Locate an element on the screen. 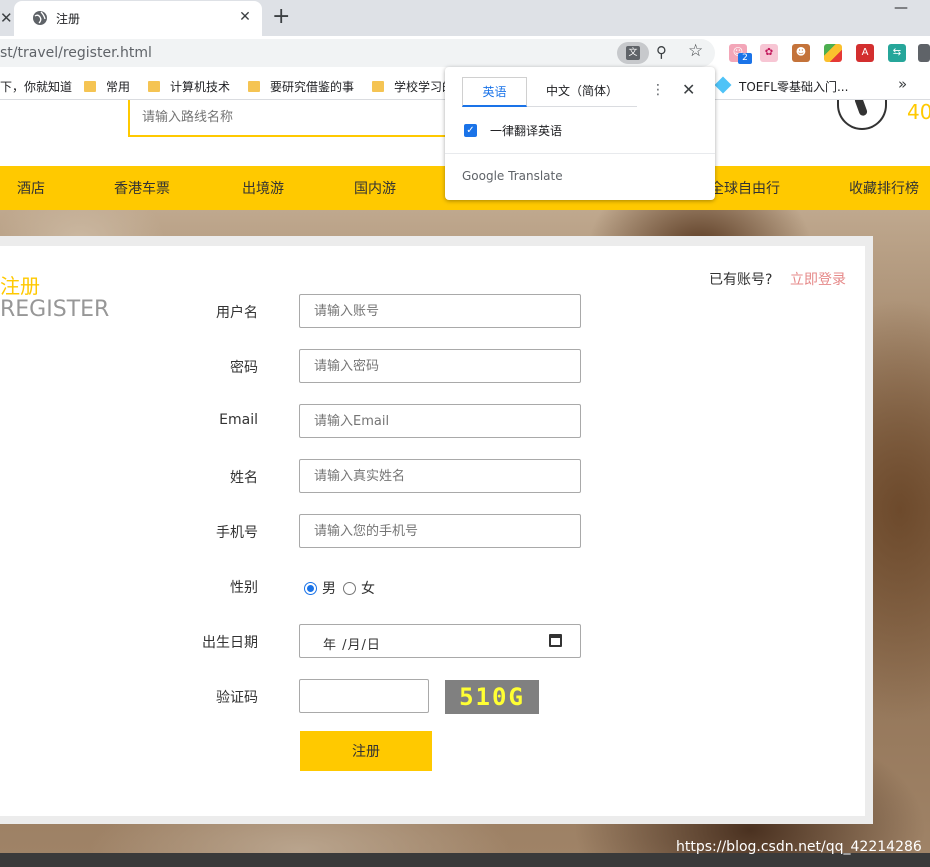 Image resolution: width=930 pixels, height=867 pixels. gender-female-radio is located at coordinates (349, 588).